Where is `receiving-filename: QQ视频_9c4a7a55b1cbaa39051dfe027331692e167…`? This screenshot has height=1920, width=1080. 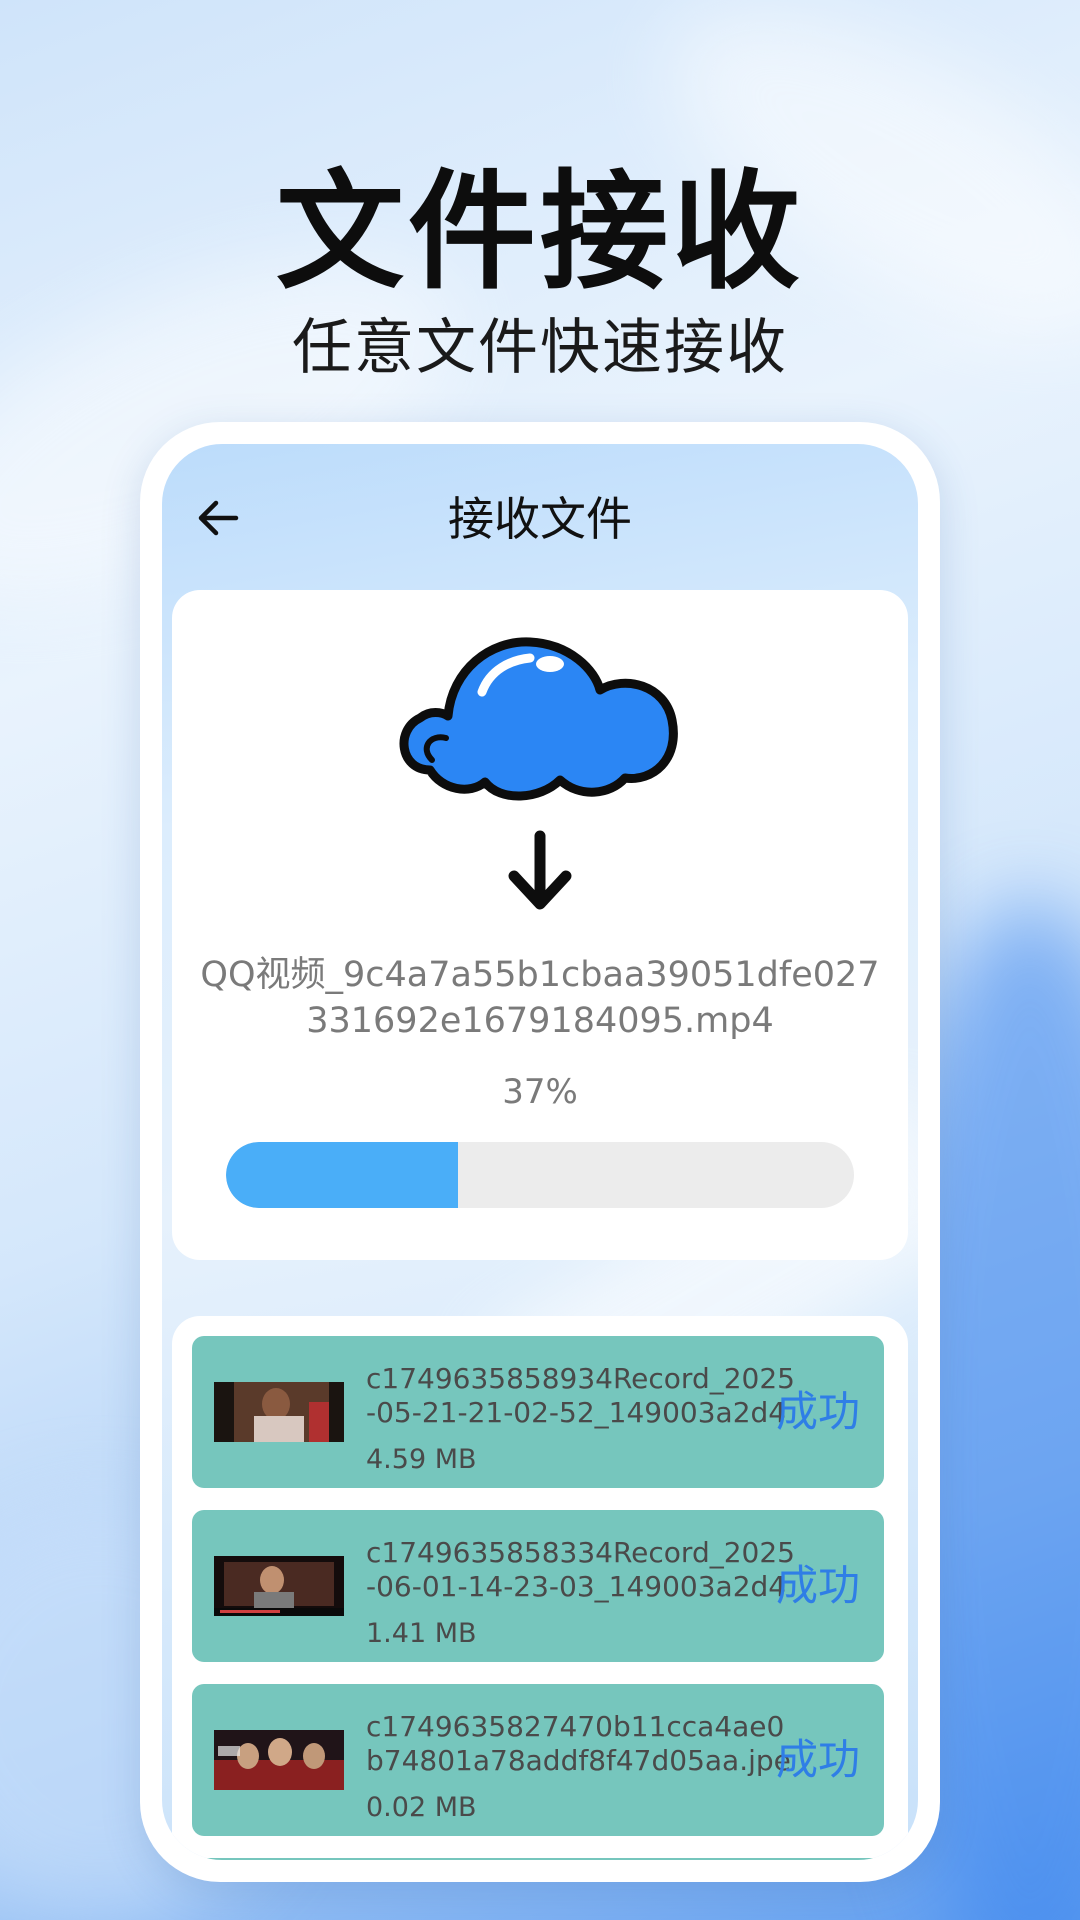 receiving-filename: QQ视频_9c4a7a55b1cbaa39051dfe027331692e167… is located at coordinates (540, 998).